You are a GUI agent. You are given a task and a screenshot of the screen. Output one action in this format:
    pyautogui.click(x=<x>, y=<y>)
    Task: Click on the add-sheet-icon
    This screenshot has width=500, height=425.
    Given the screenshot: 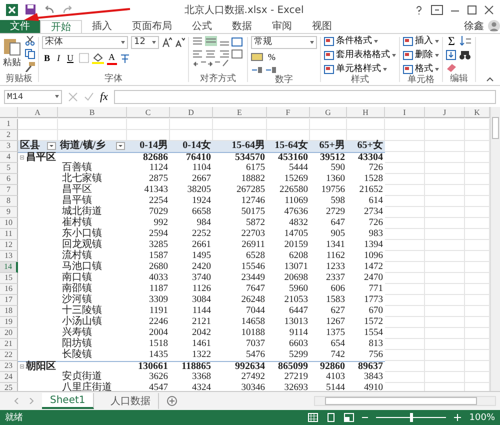 What is the action you would take?
    pyautogui.click(x=172, y=401)
    